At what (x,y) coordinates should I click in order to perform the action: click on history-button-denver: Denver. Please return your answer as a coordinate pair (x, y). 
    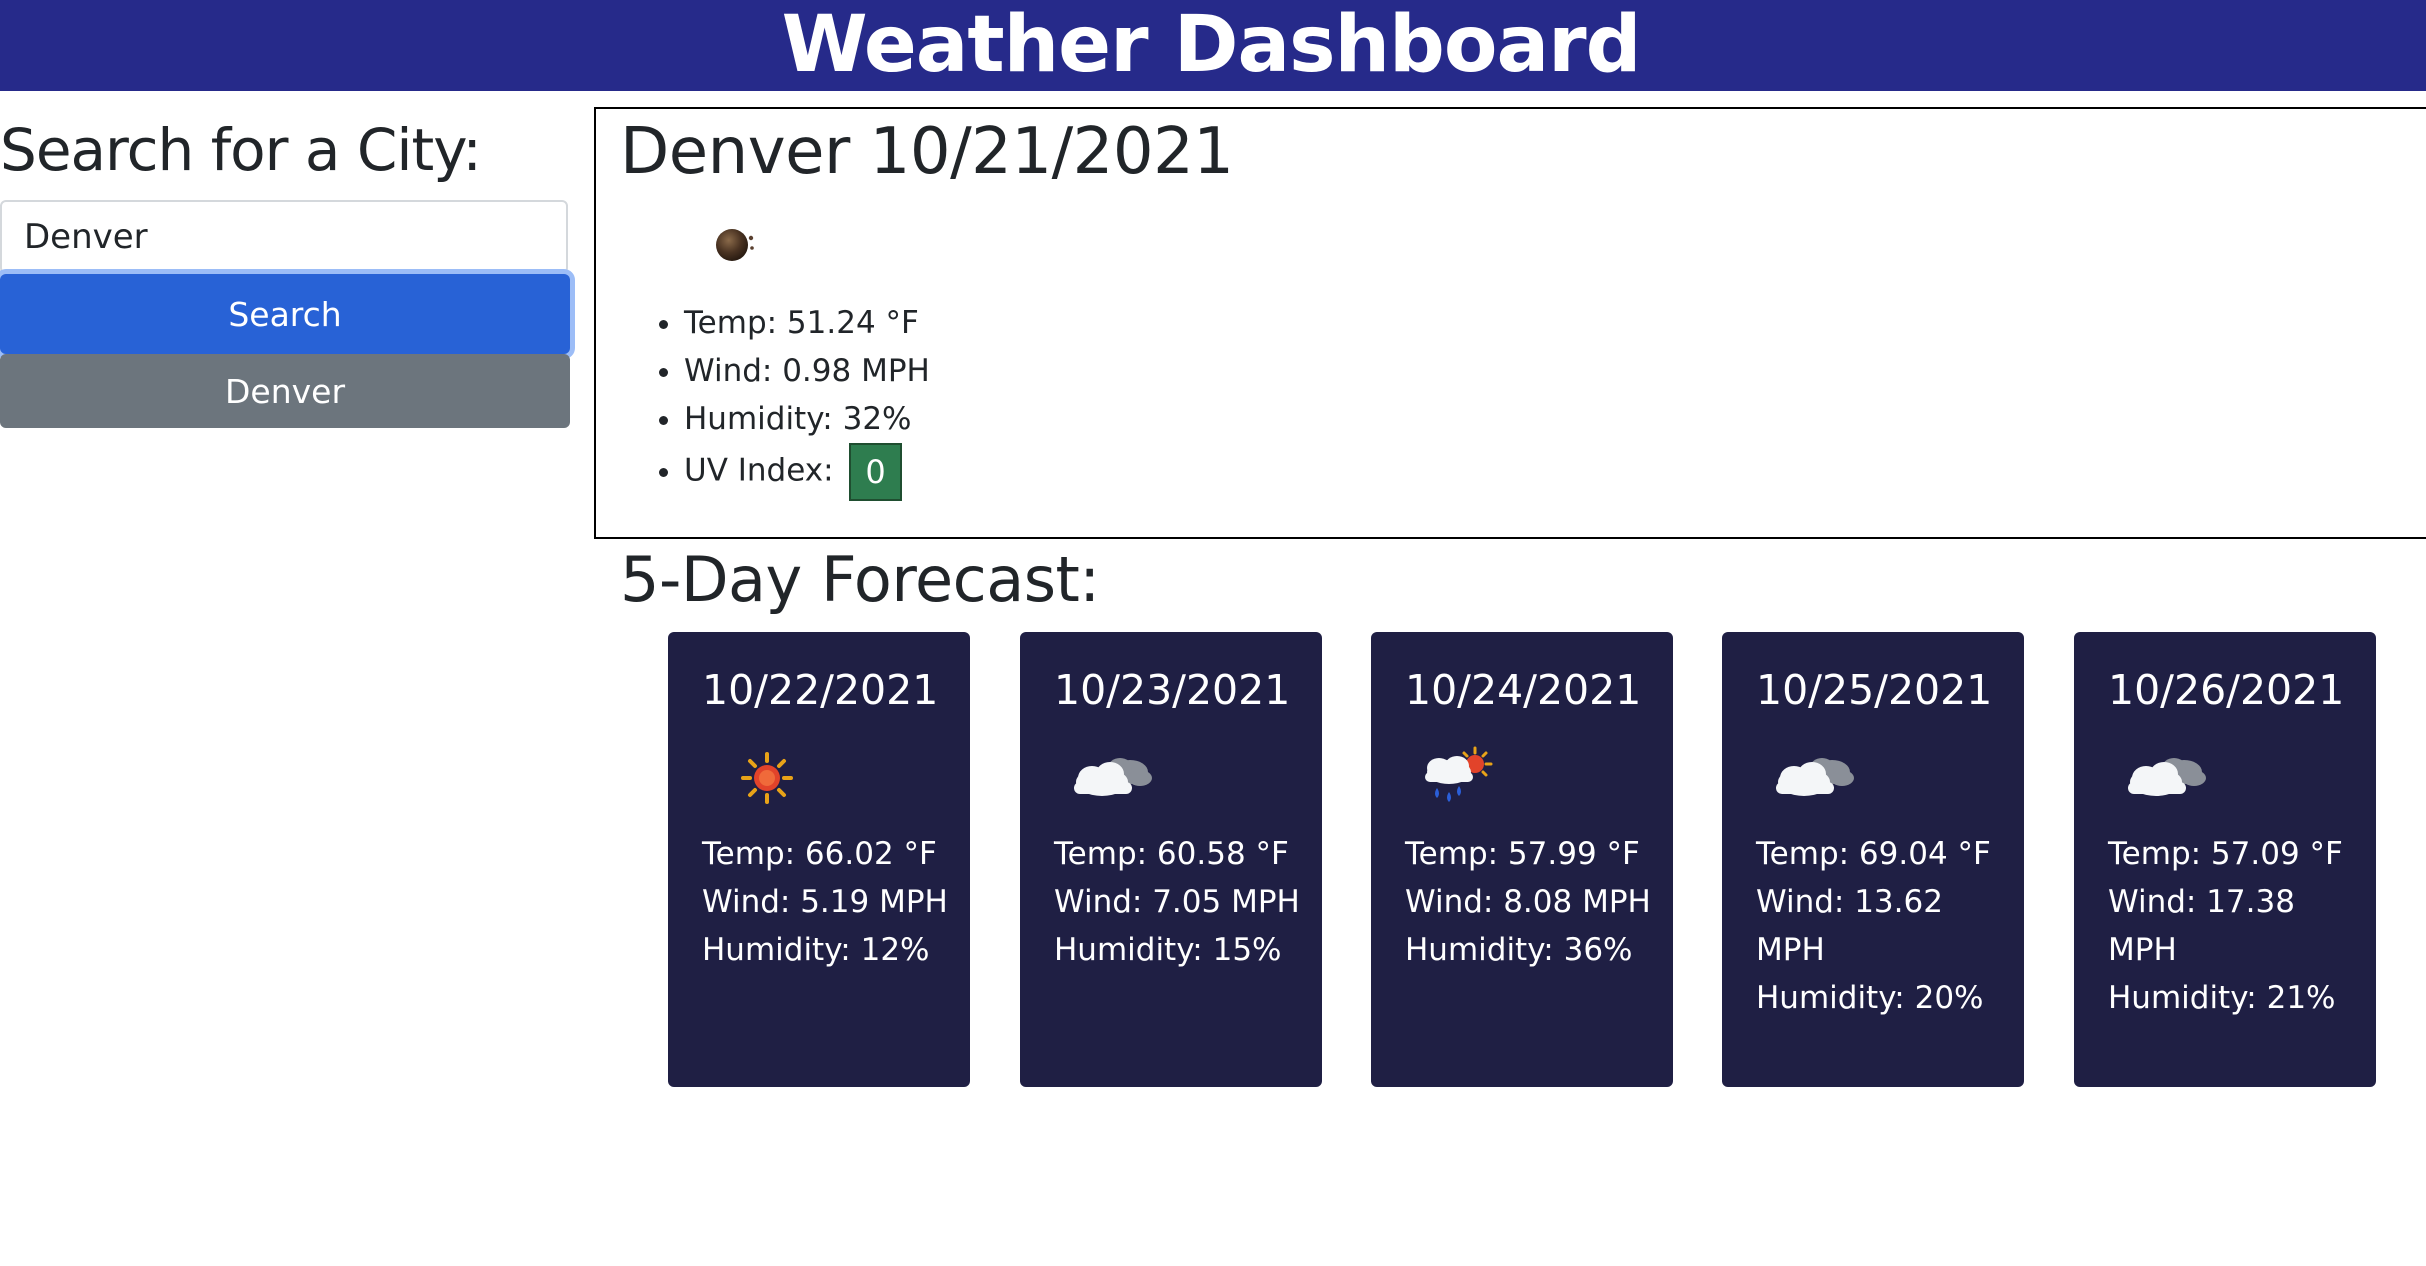
    Looking at the image, I should click on (285, 391).